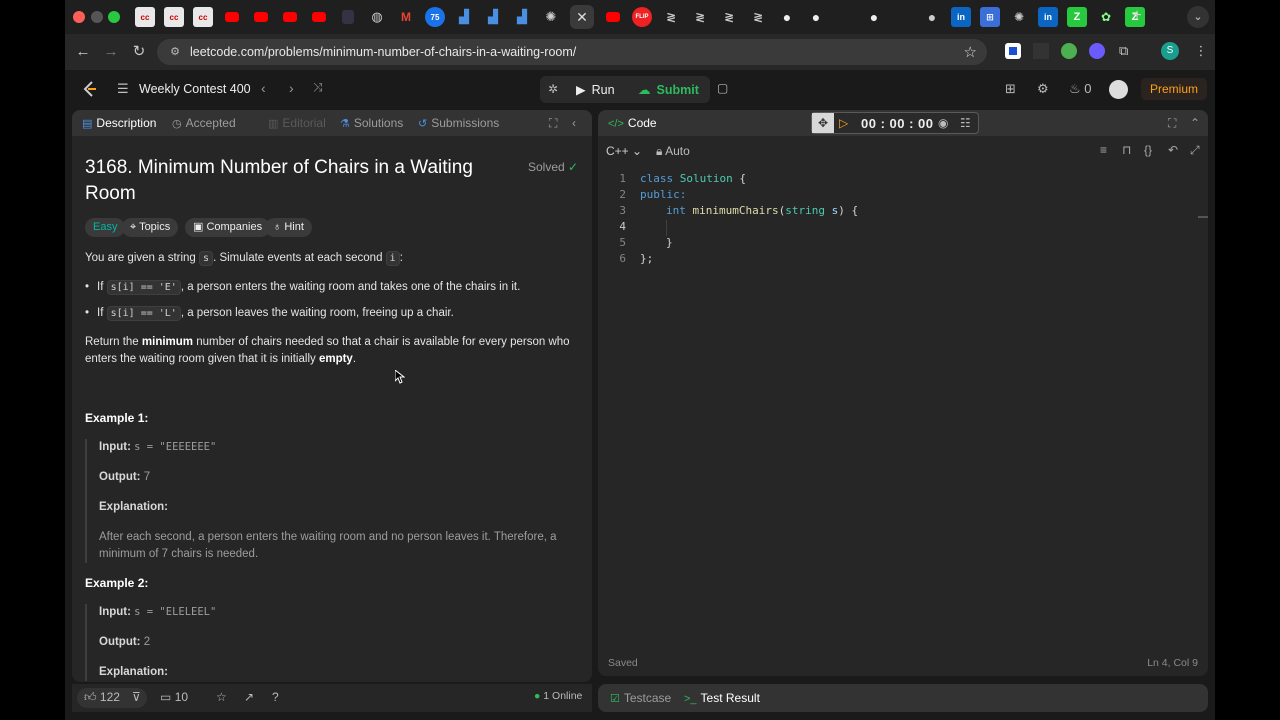  Describe the element at coordinates (348, 17) in the screenshot. I see `tab-doc` at that location.